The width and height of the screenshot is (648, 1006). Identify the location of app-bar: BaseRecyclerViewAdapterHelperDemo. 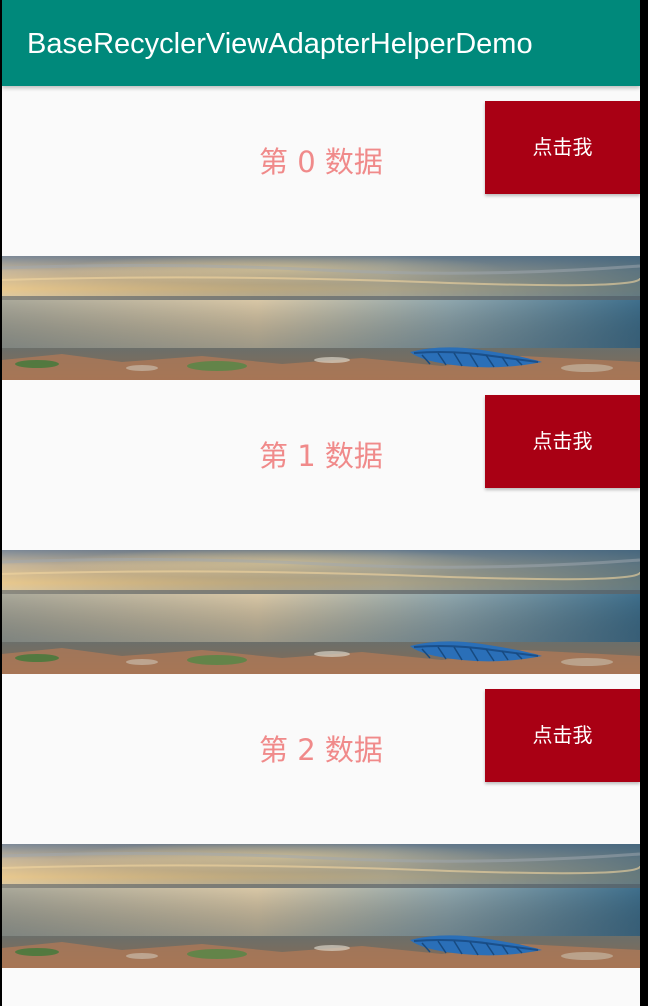
(321, 43).